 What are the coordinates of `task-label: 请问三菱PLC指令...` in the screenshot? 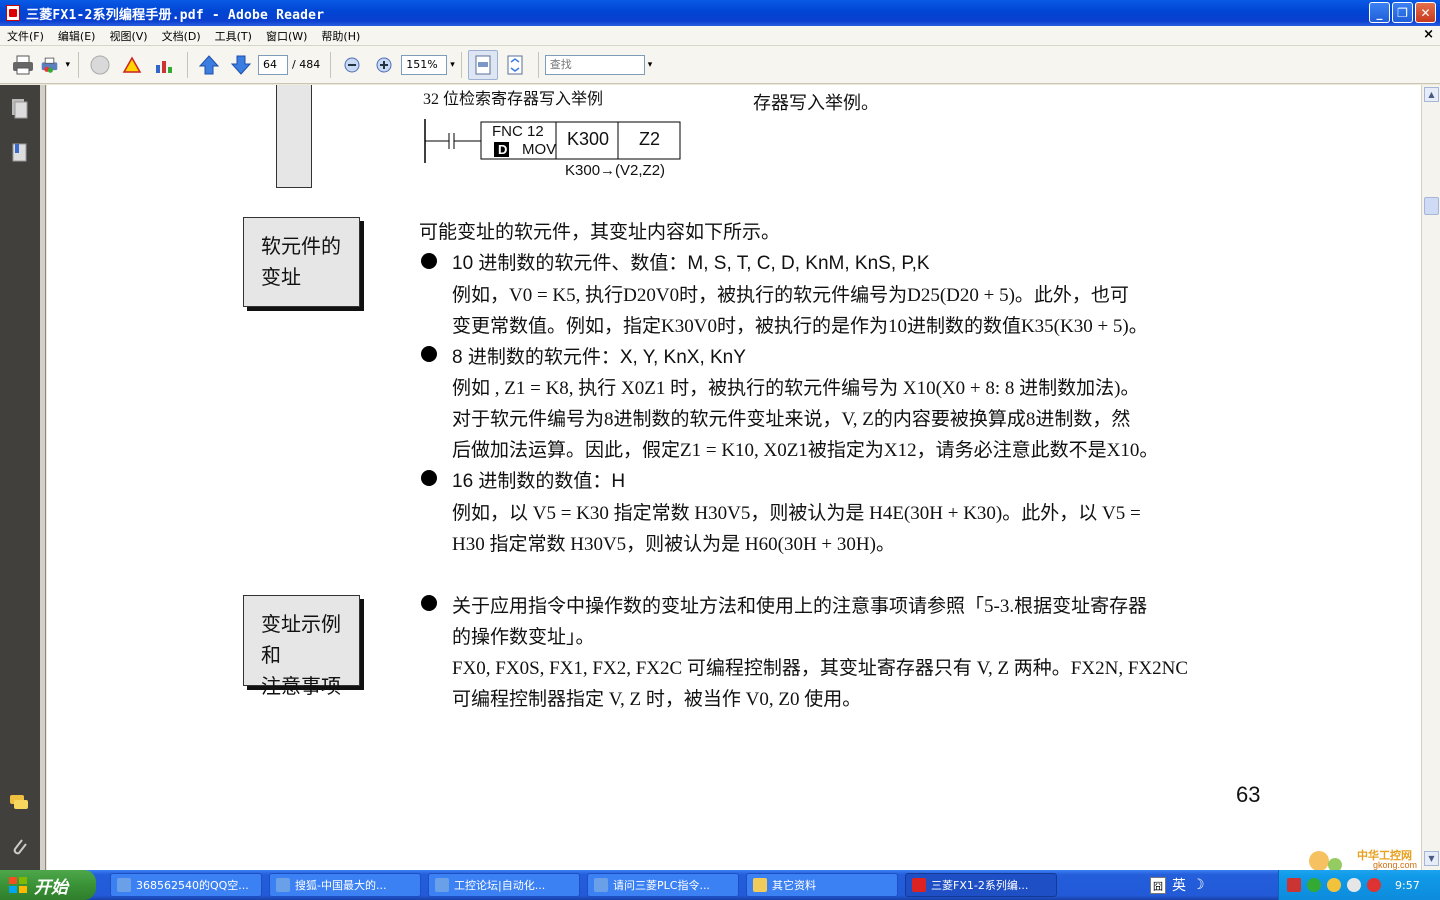 It's located at (661, 885).